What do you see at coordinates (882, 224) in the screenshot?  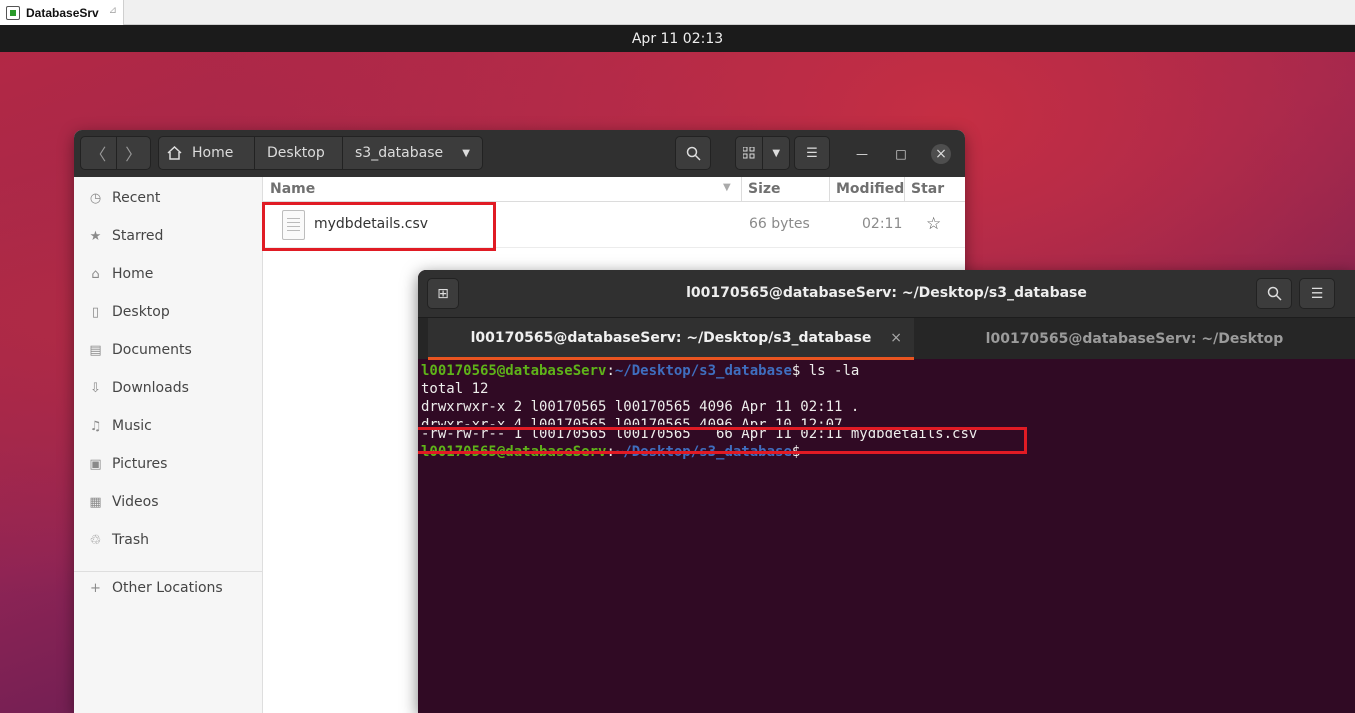 I see `file-modified: 02:11` at bounding box center [882, 224].